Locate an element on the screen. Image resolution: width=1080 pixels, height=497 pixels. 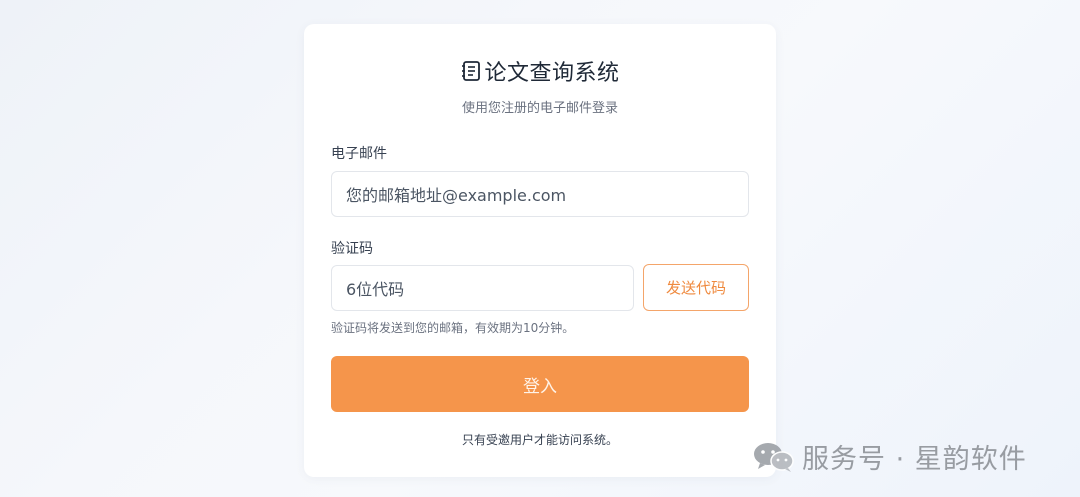
watermark-text: 服务号 · 星韵软件 is located at coordinates (914, 459).